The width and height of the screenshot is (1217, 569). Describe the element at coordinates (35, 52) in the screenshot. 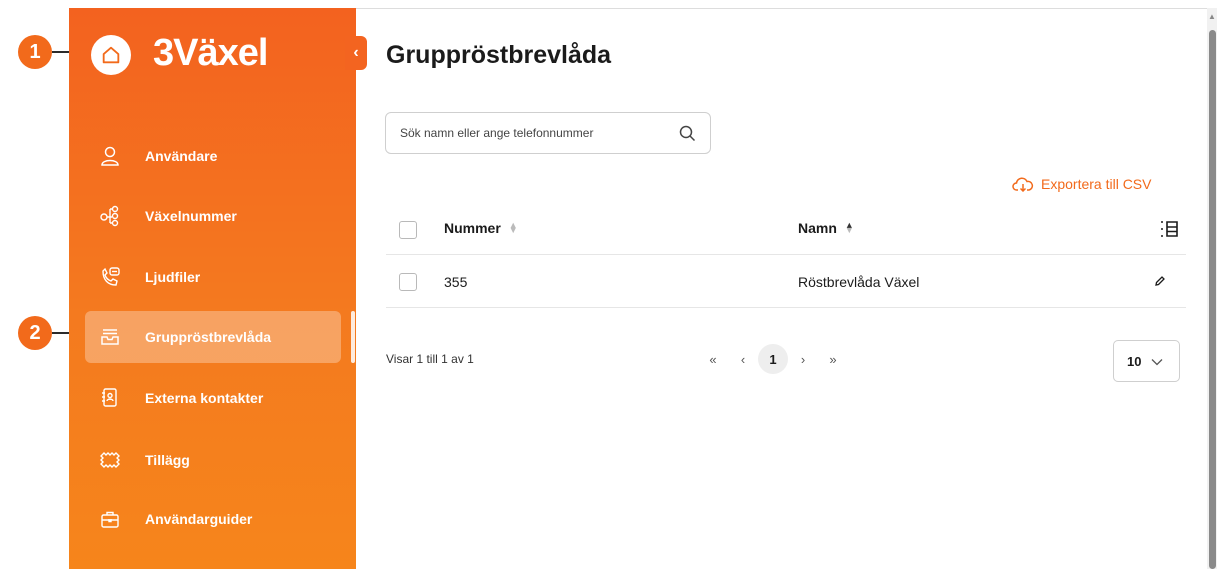

I see `callout-1: 1` at that location.